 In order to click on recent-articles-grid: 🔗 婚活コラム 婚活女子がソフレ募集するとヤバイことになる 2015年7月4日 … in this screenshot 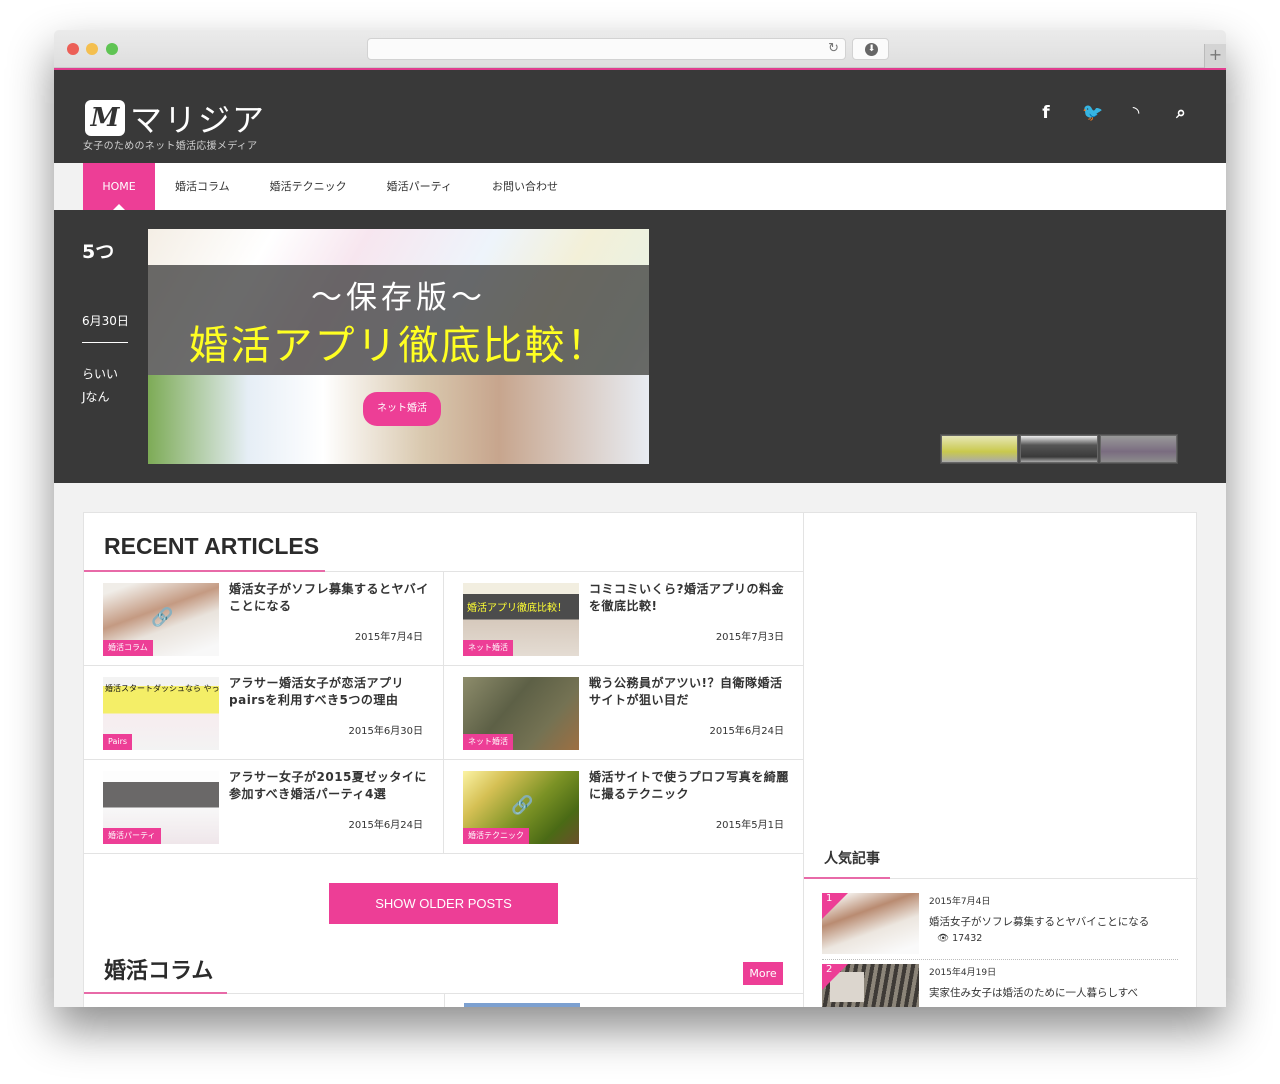, I will do `click(444, 713)`.